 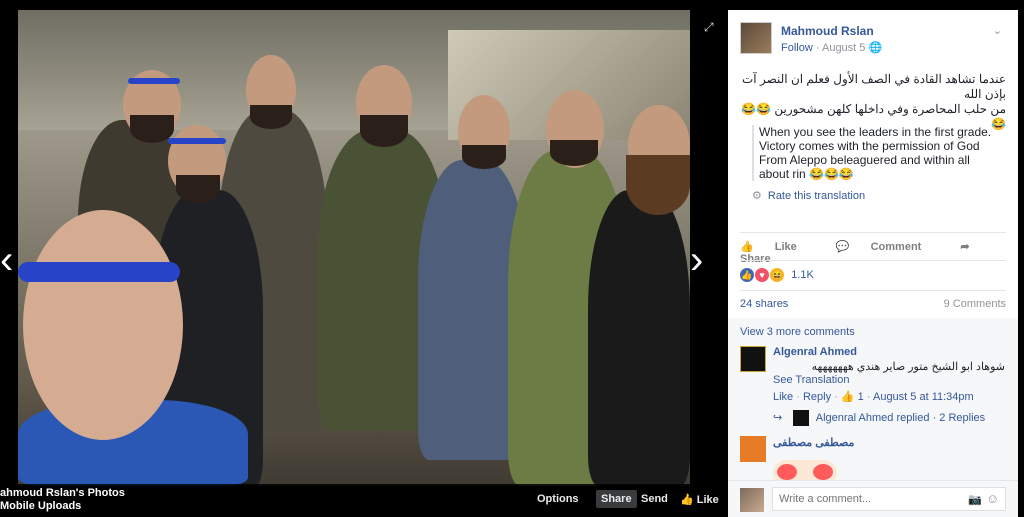 I want to click on post-actions: 👍 Like 💬 Comment ➦ Share, so click(x=879, y=252).